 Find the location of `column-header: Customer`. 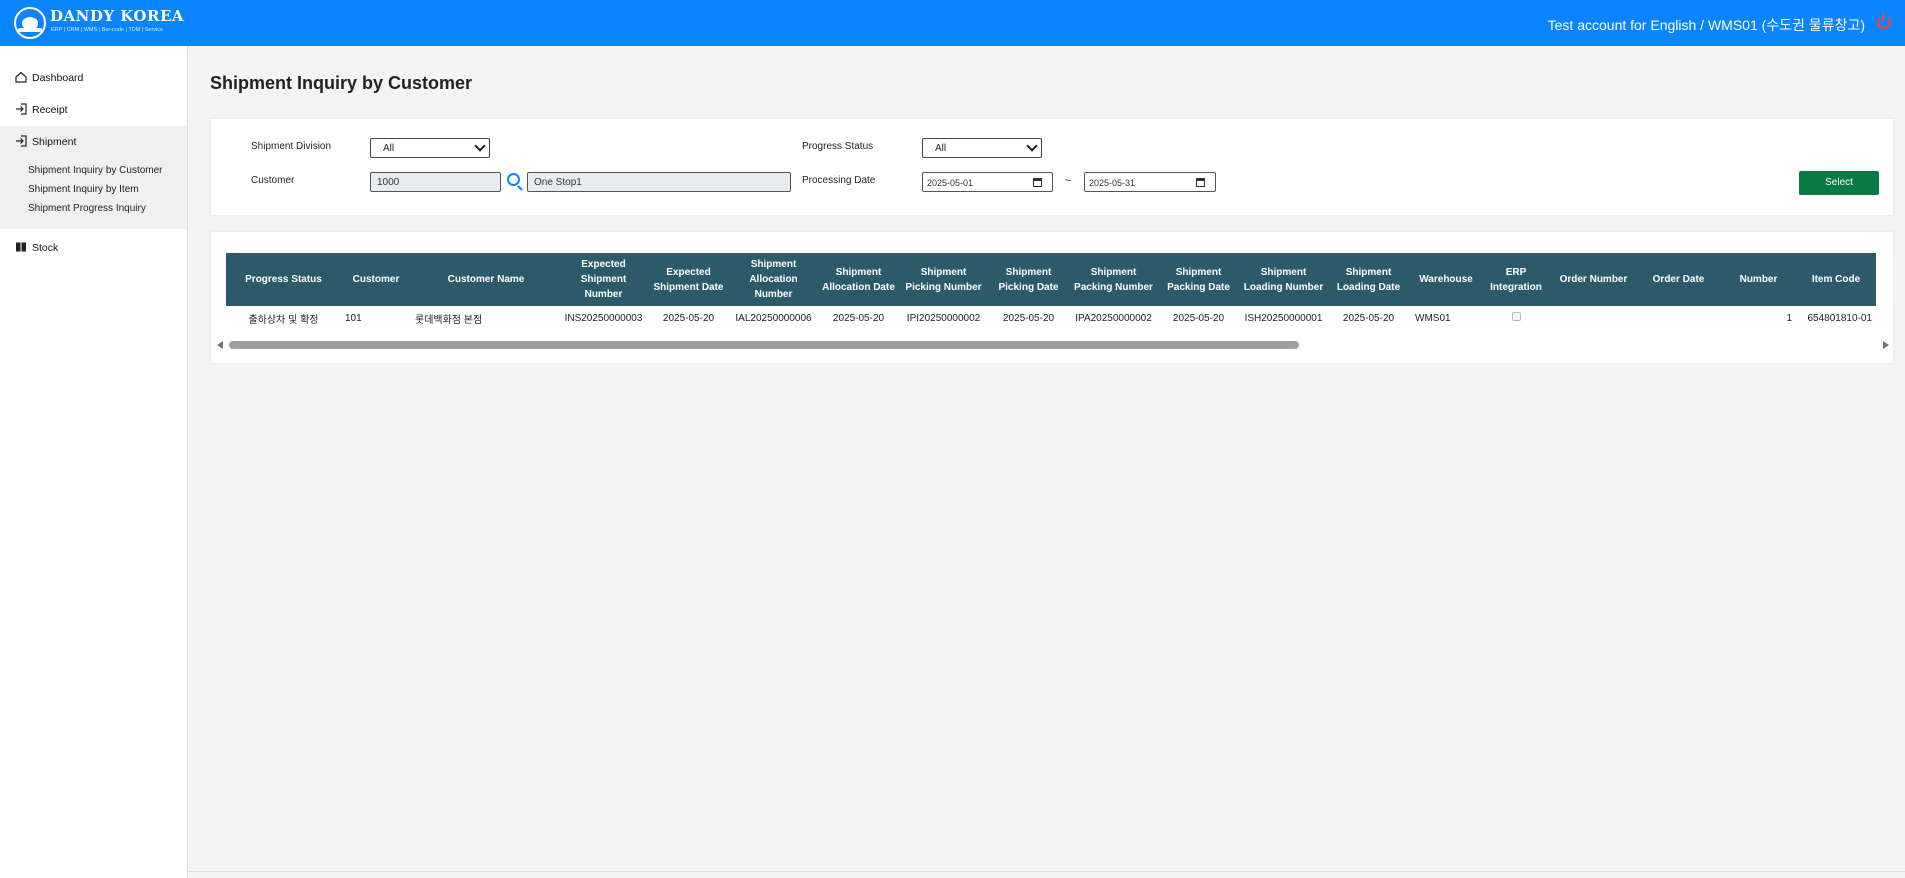

column-header: Customer is located at coordinates (376, 279).